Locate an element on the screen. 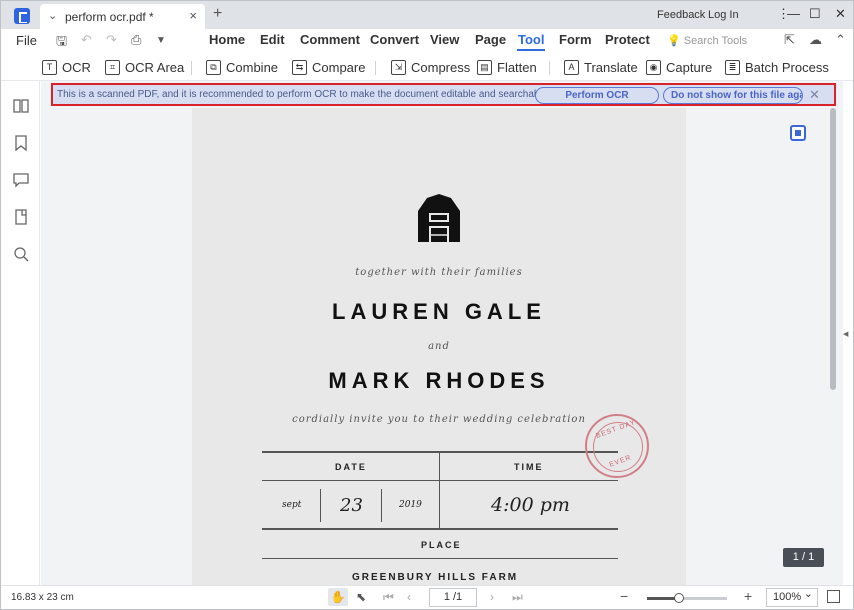 Image resolution: width=854 pixels, height=610 pixels. do-not-show-button: Do not show for this file again is located at coordinates (733, 95).